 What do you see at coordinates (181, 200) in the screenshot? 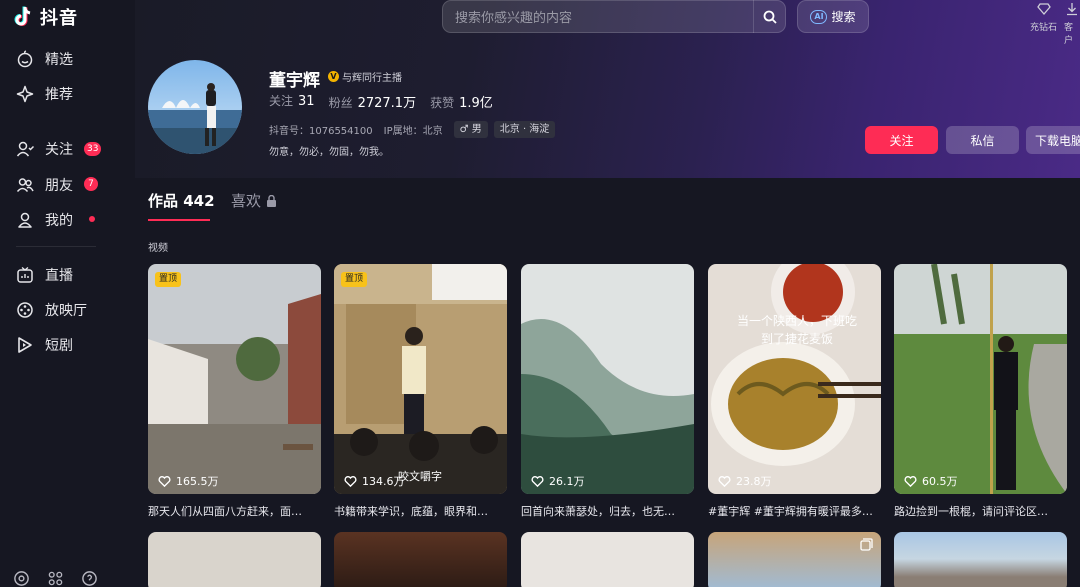
I see `tab-works: 作品 442` at bounding box center [181, 200].